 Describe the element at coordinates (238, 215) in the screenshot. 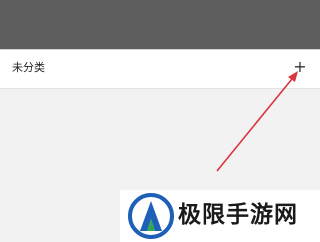

I see `watermark-text: 极限手游网` at that location.